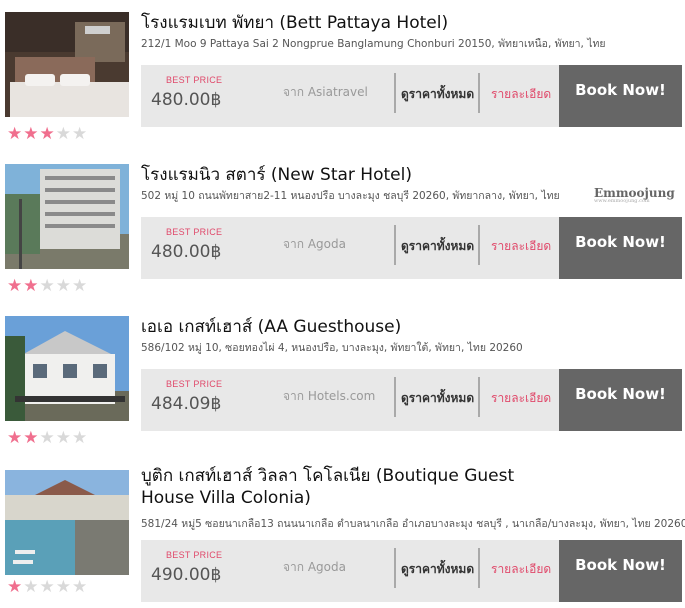 The image size is (685, 608). What do you see at coordinates (351, 175) in the screenshot?
I see `hotel-title: โรงแรมนิว สตาร์ (New Star Hotel)` at bounding box center [351, 175].